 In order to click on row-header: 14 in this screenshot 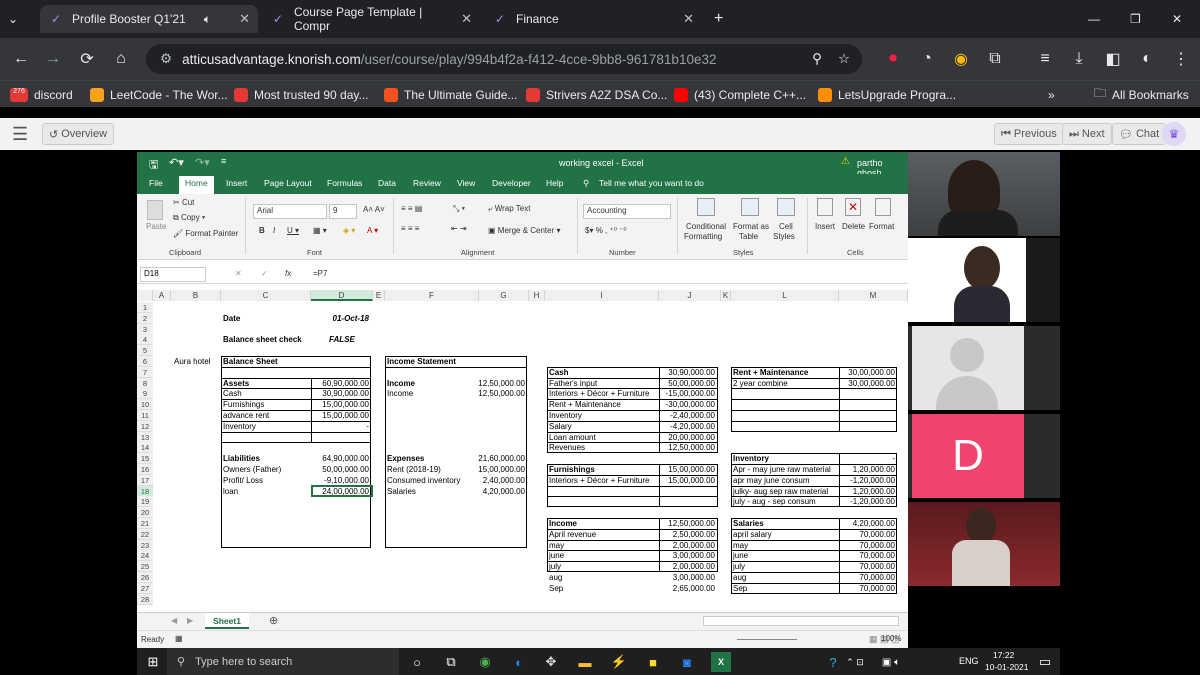, I will do `click(145, 448)`.